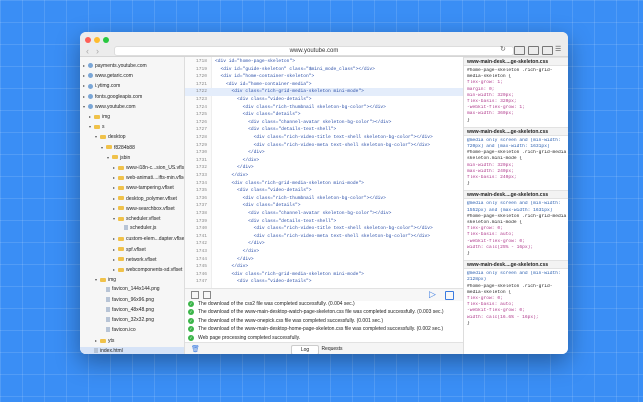  What do you see at coordinates (332, 349) in the screenshot?
I see `tab-requests: Requests` at bounding box center [332, 349].